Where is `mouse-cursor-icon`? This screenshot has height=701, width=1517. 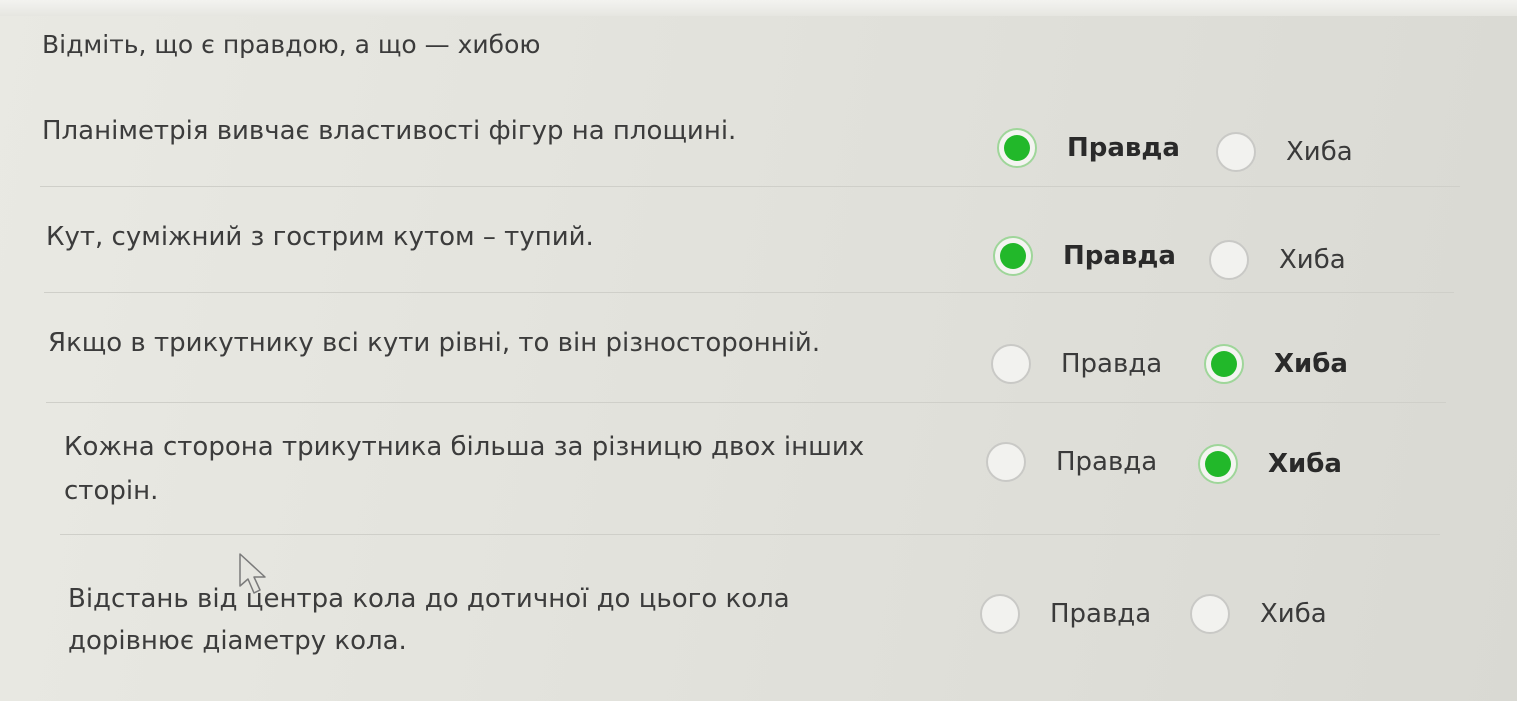
mouse-cursor-icon is located at coordinates (252, 573).